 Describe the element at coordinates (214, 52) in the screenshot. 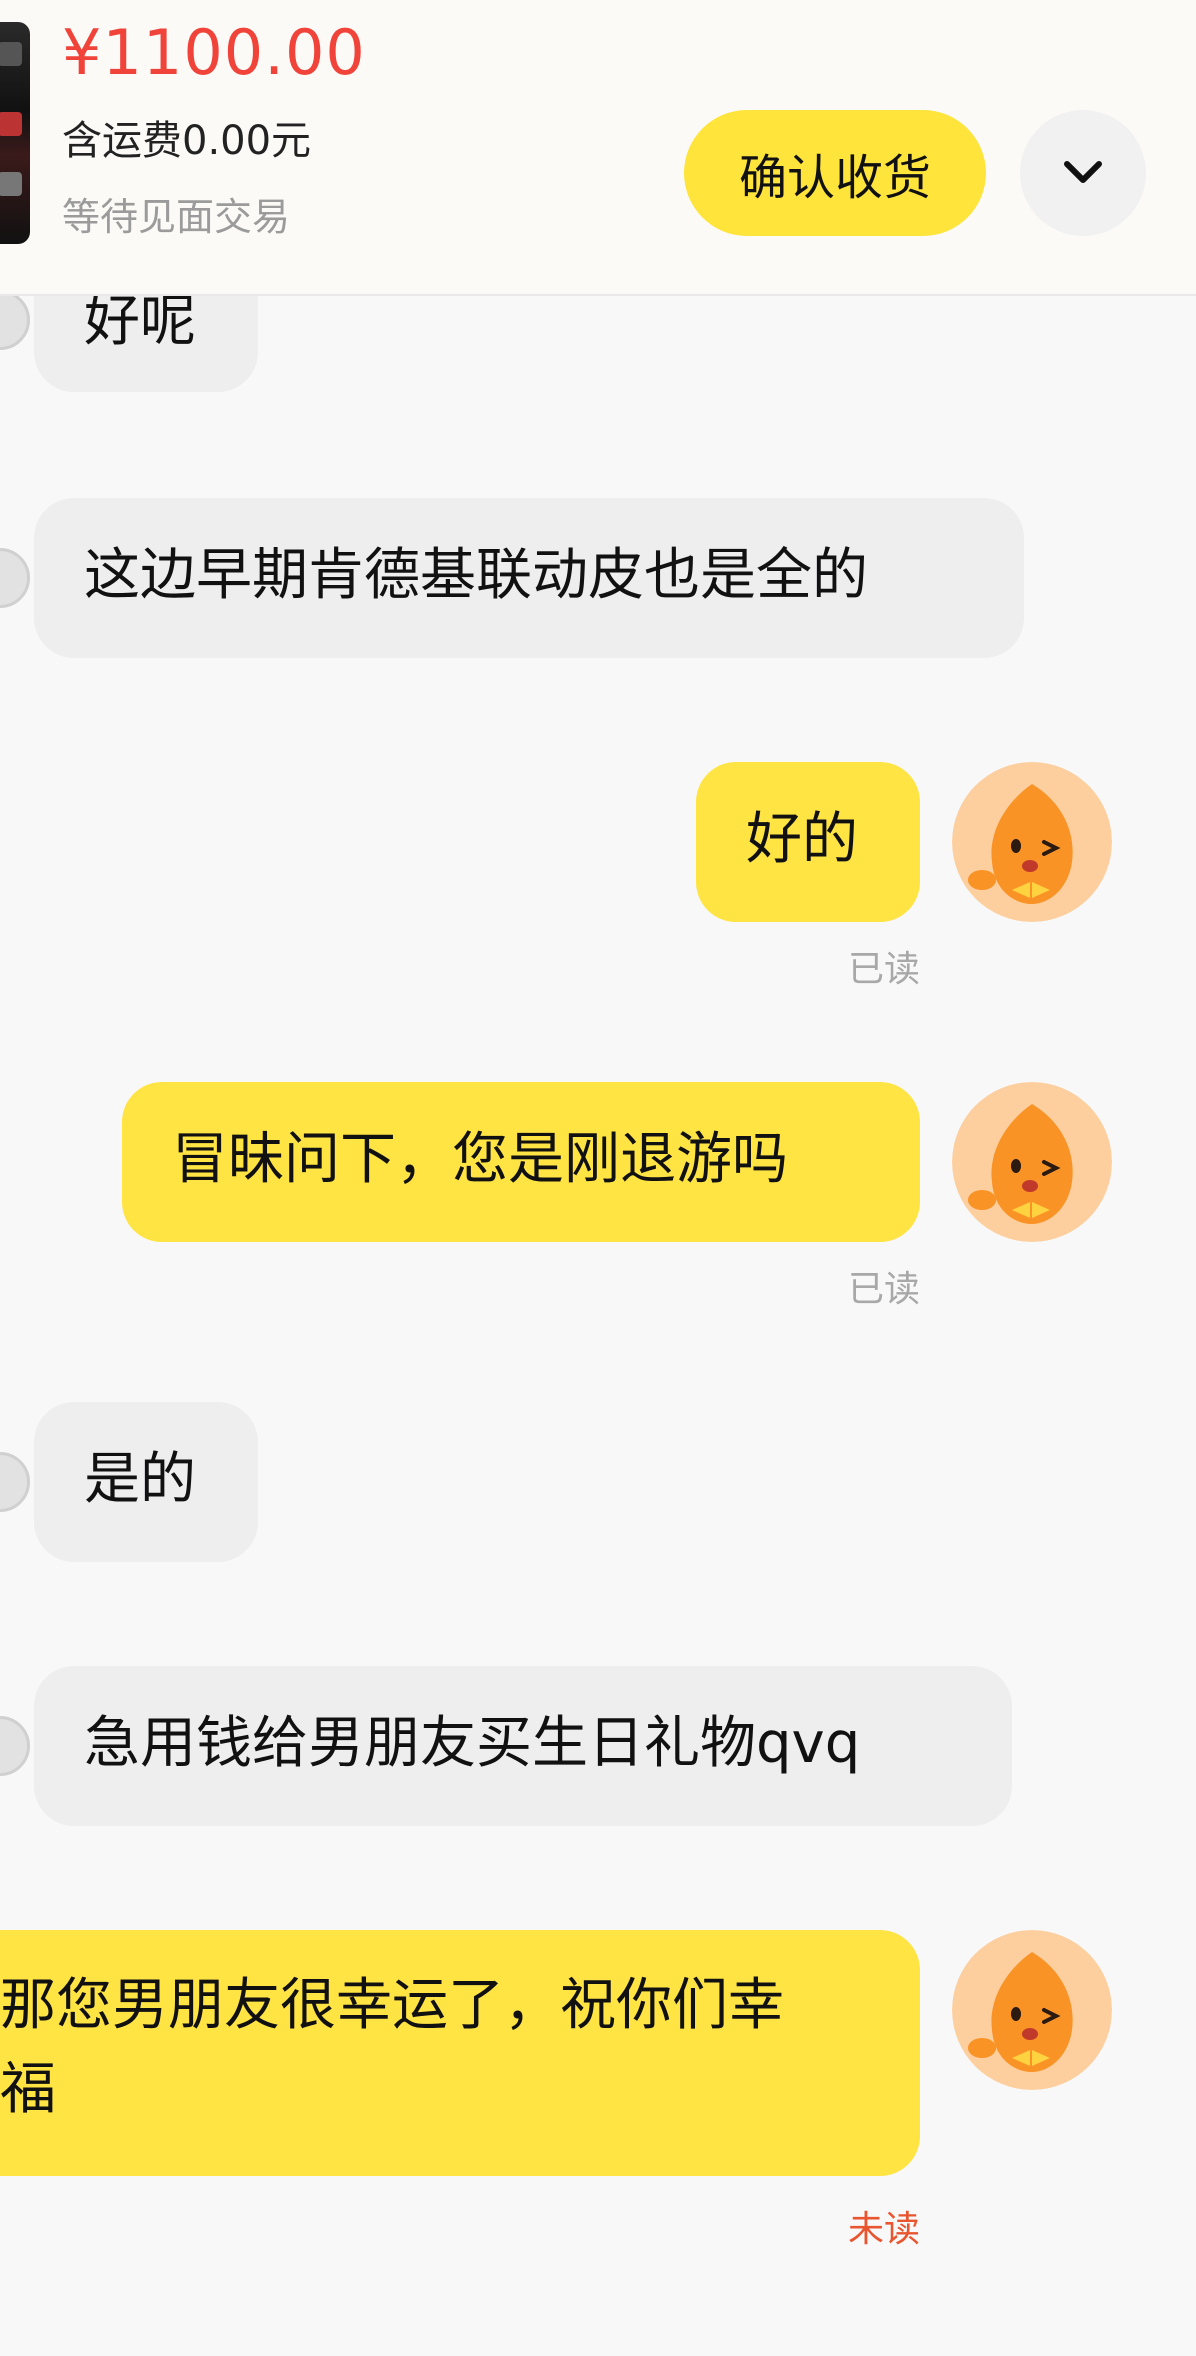

I see `order-price: ¥1100.00` at that location.